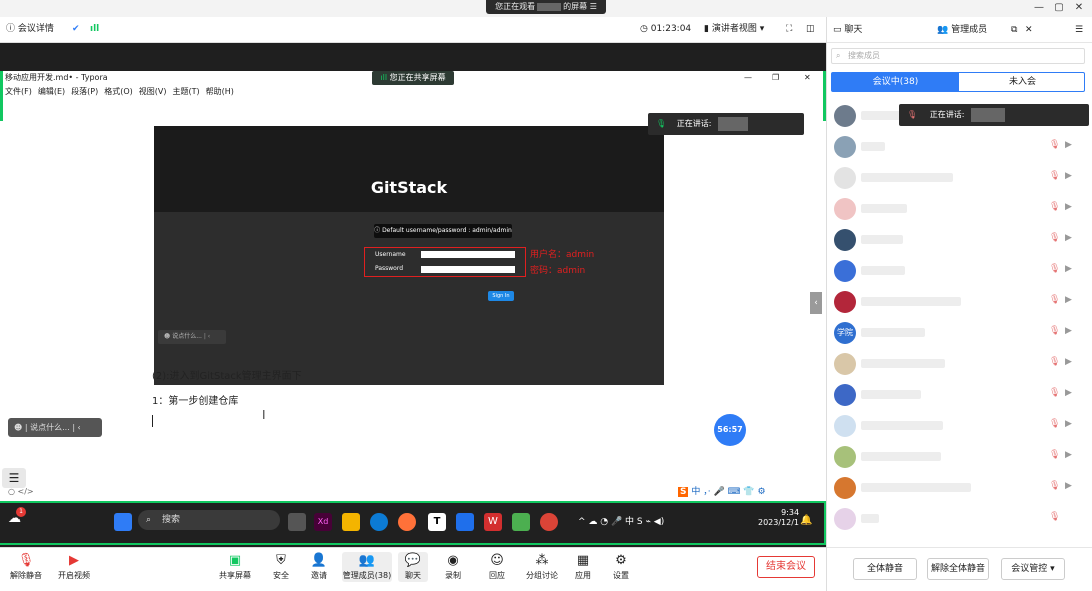 This screenshot has width=1092, height=591. I want to click on windows-start-icon, so click(123, 522).